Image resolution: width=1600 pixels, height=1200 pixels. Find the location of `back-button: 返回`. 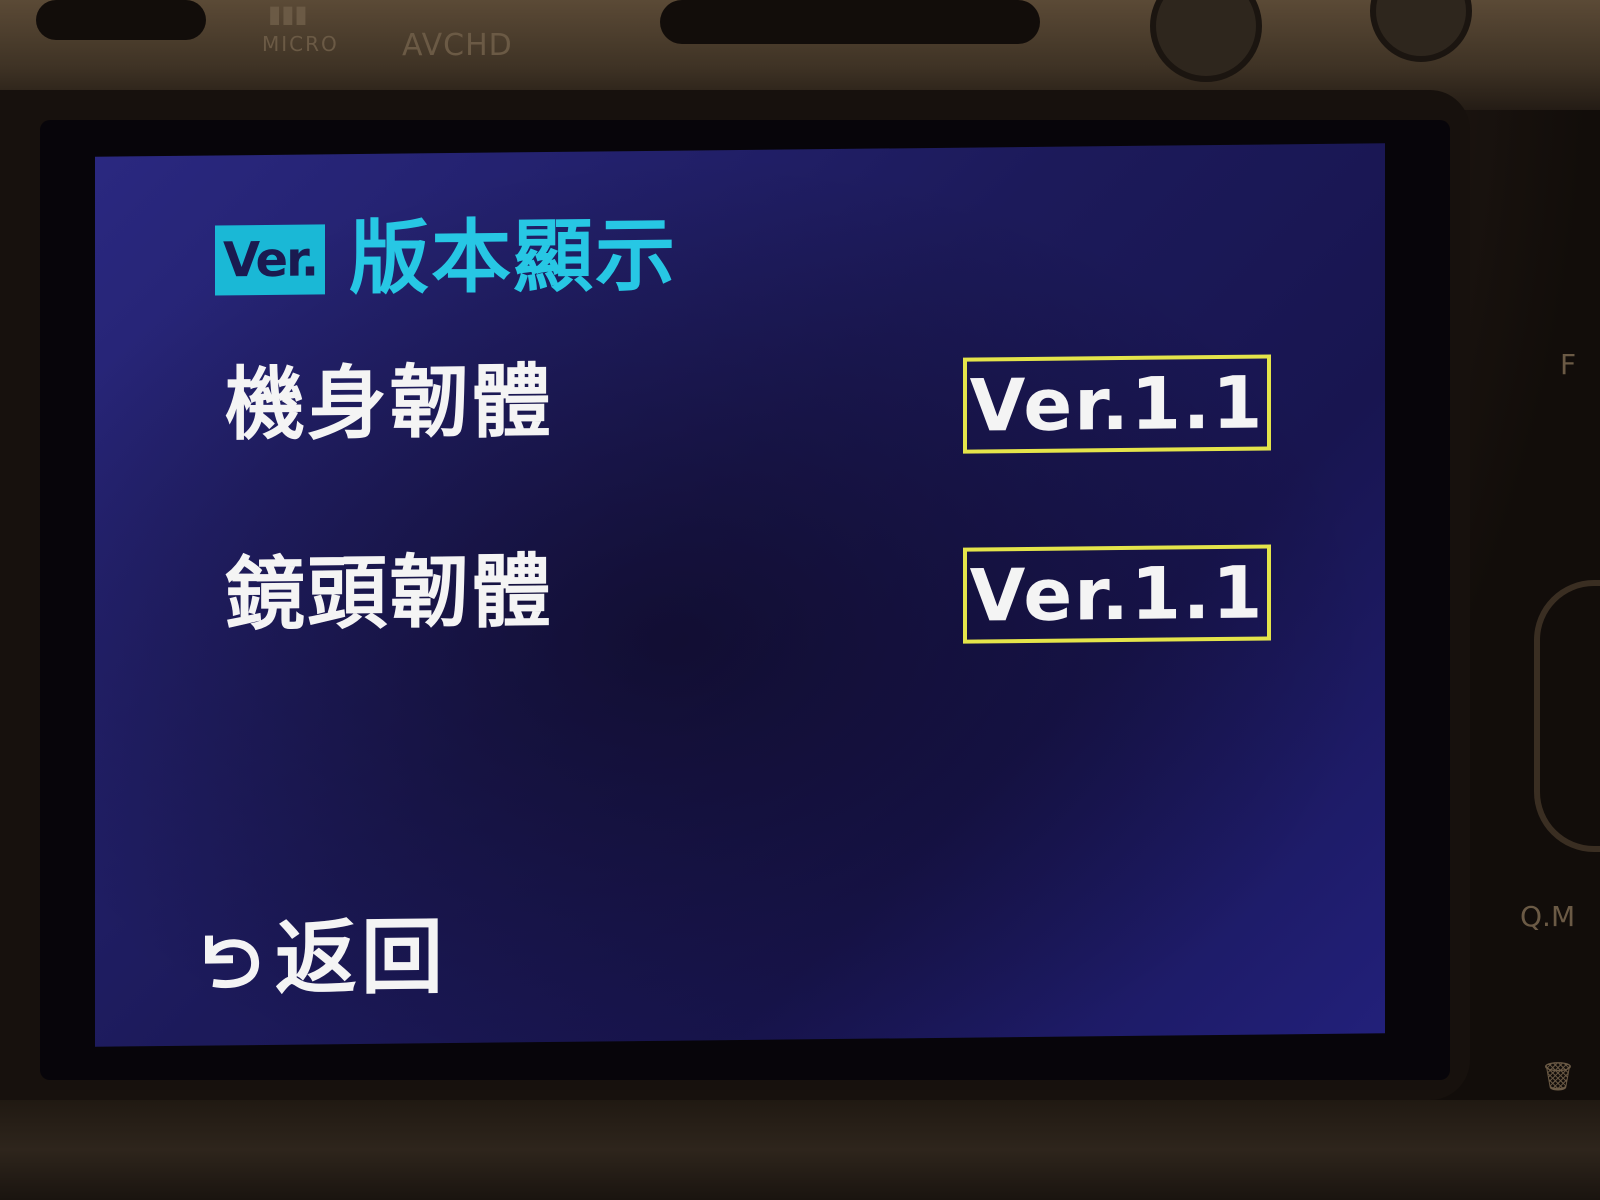

back-button: 返回 is located at coordinates (321, 958).